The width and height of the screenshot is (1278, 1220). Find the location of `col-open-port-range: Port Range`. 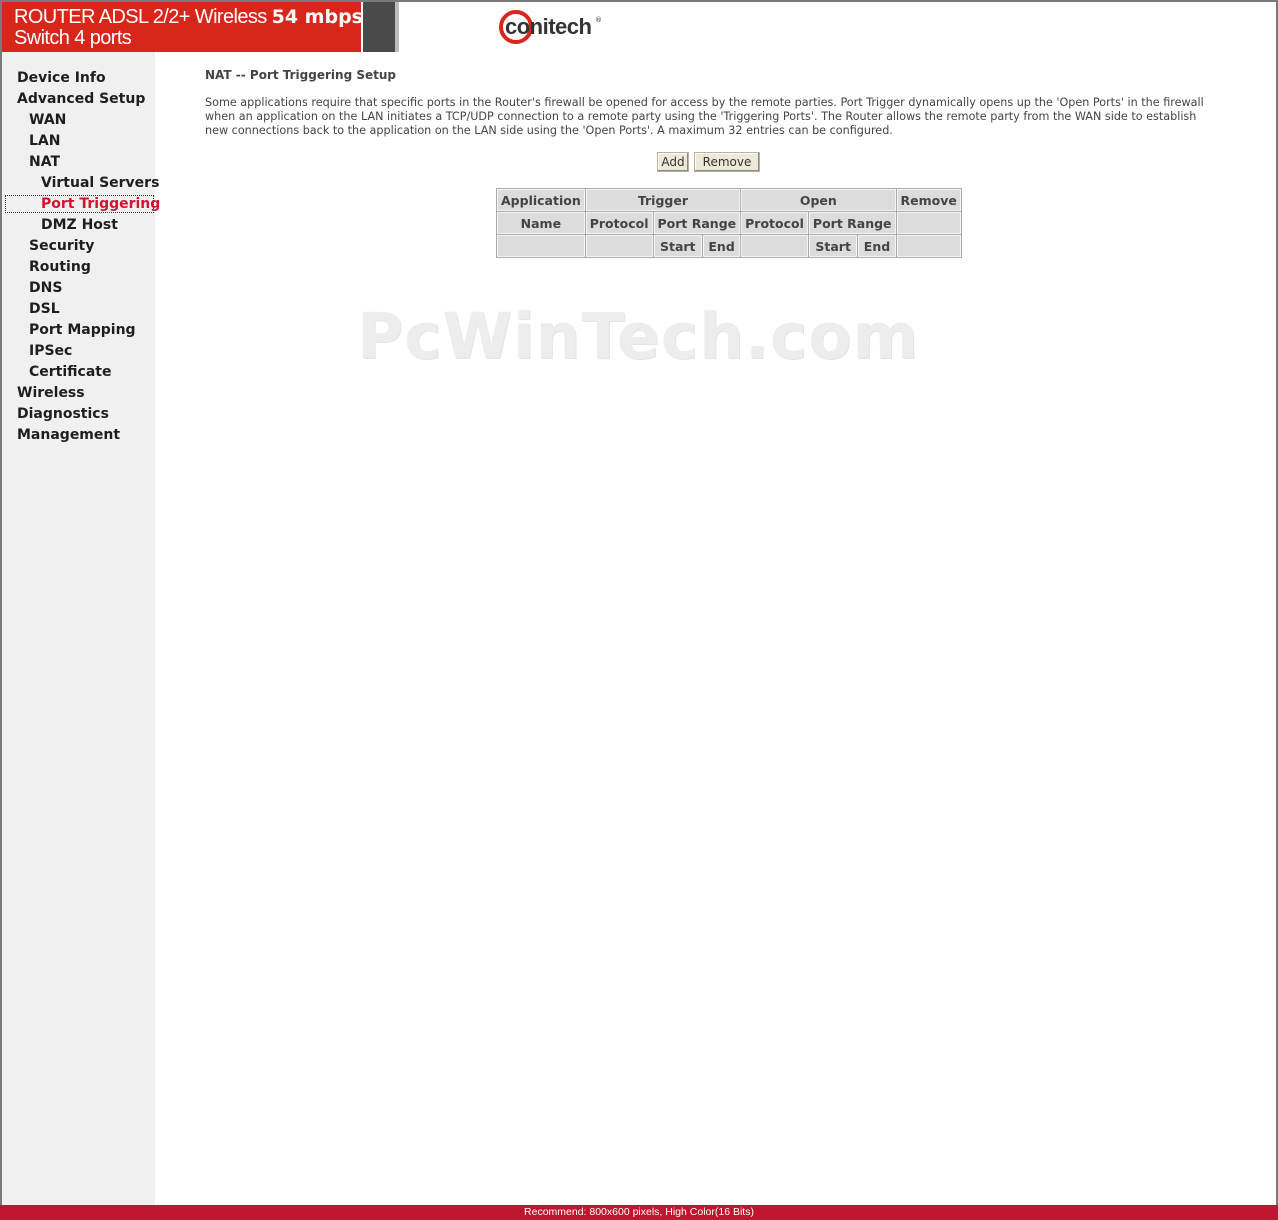

col-open-port-range: Port Range is located at coordinates (852, 223).